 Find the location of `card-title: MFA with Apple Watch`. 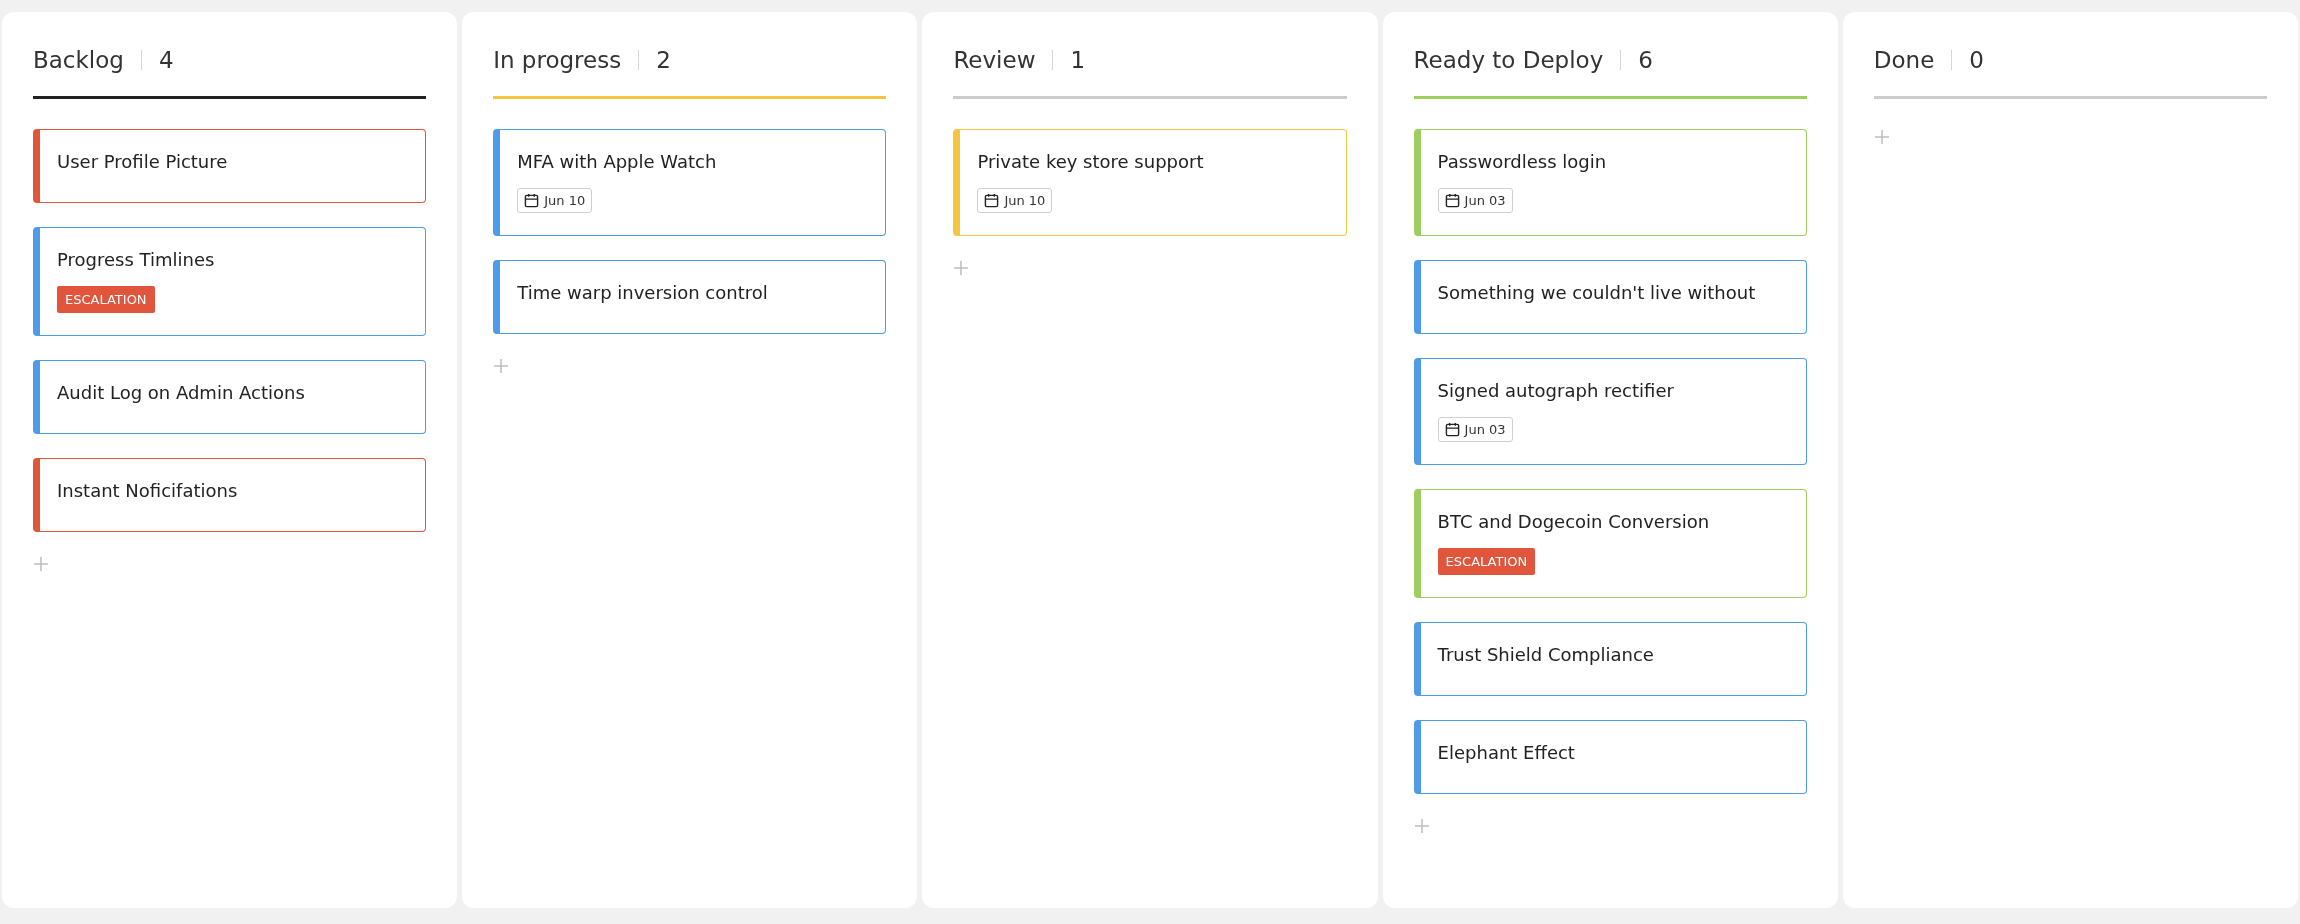

card-title: MFA with Apple Watch is located at coordinates (617, 162).